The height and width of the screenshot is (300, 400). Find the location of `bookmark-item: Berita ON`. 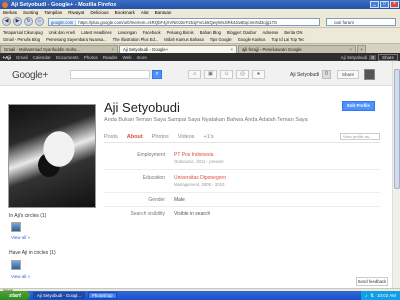

bookmark-item: Berita ON is located at coordinates (293, 32).